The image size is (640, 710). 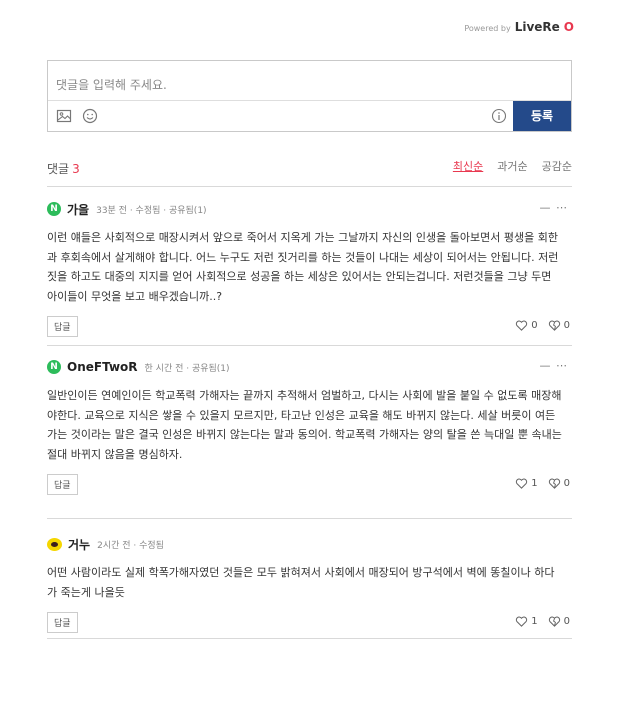 What do you see at coordinates (309, 209) in the screenshot?
I see `comment-header: N 가을 33분 전 · 수정됨 · 공유됨(1) — ⋯` at bounding box center [309, 209].